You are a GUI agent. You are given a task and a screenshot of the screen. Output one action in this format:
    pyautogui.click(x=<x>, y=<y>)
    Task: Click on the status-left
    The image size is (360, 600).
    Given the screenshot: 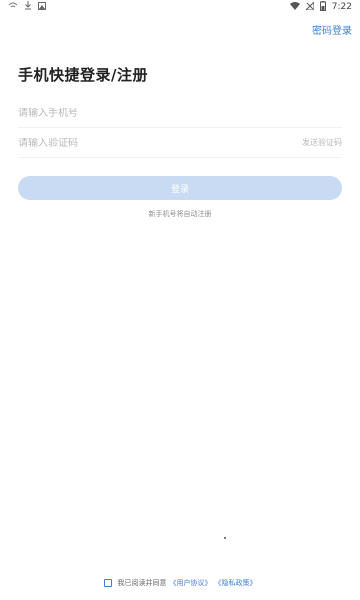 What is the action you would take?
    pyautogui.click(x=27, y=7)
    